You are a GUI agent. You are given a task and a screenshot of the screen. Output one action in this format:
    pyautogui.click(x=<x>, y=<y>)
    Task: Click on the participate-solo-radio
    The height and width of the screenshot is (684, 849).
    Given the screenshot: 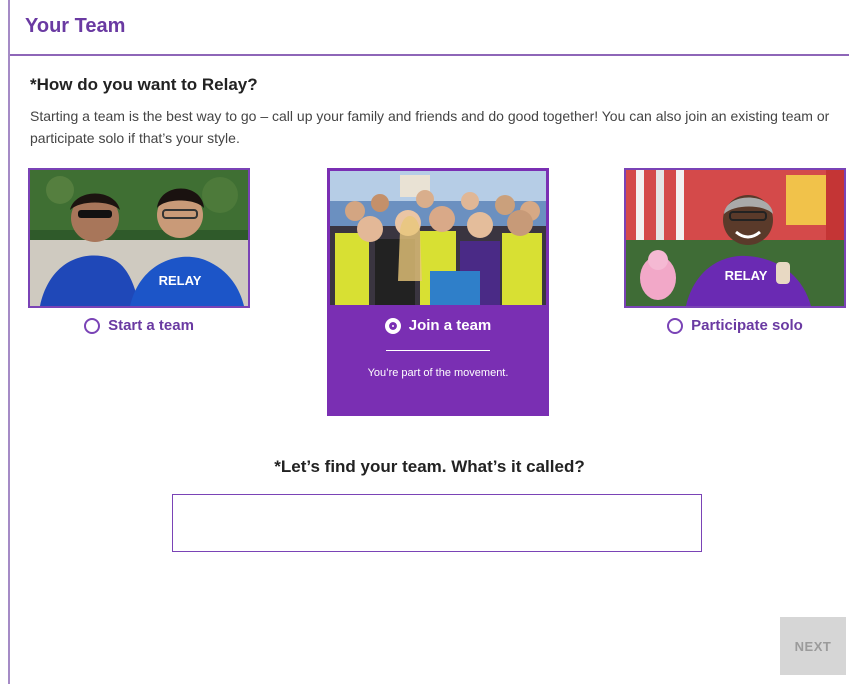 What is the action you would take?
    pyautogui.click(x=675, y=325)
    